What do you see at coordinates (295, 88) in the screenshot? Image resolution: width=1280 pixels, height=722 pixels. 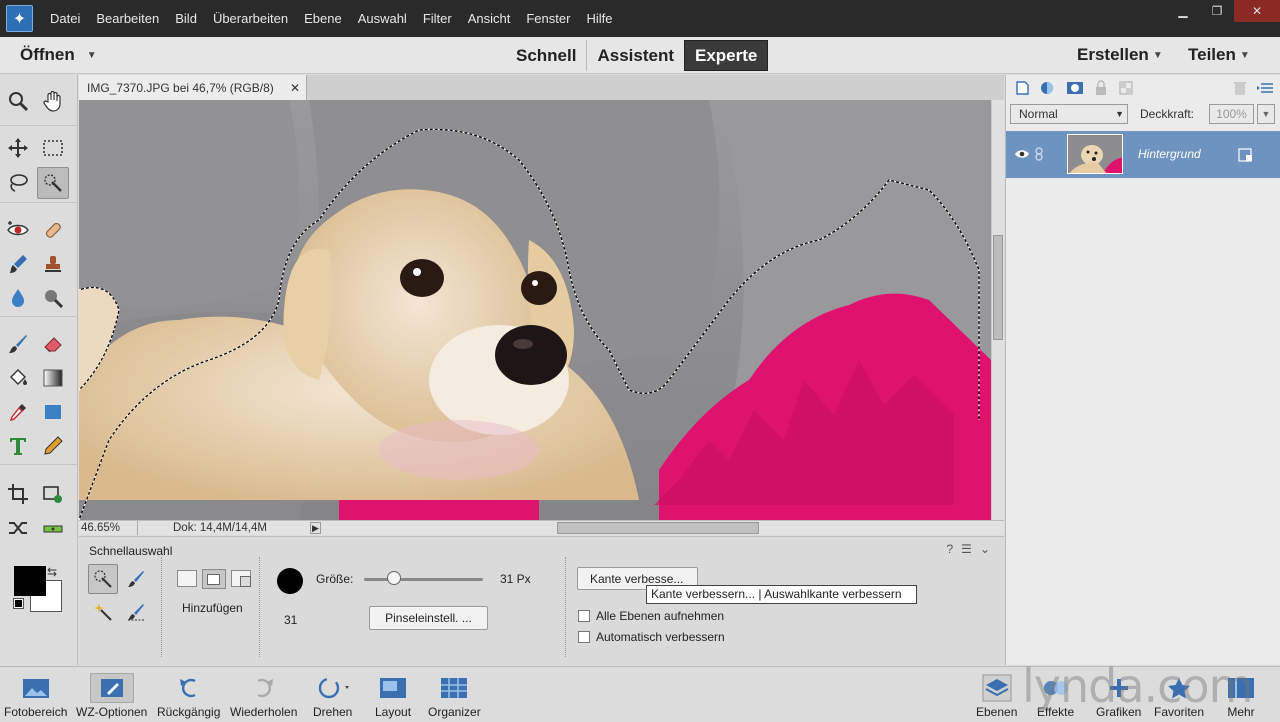 I see `close-icon: ✕` at bounding box center [295, 88].